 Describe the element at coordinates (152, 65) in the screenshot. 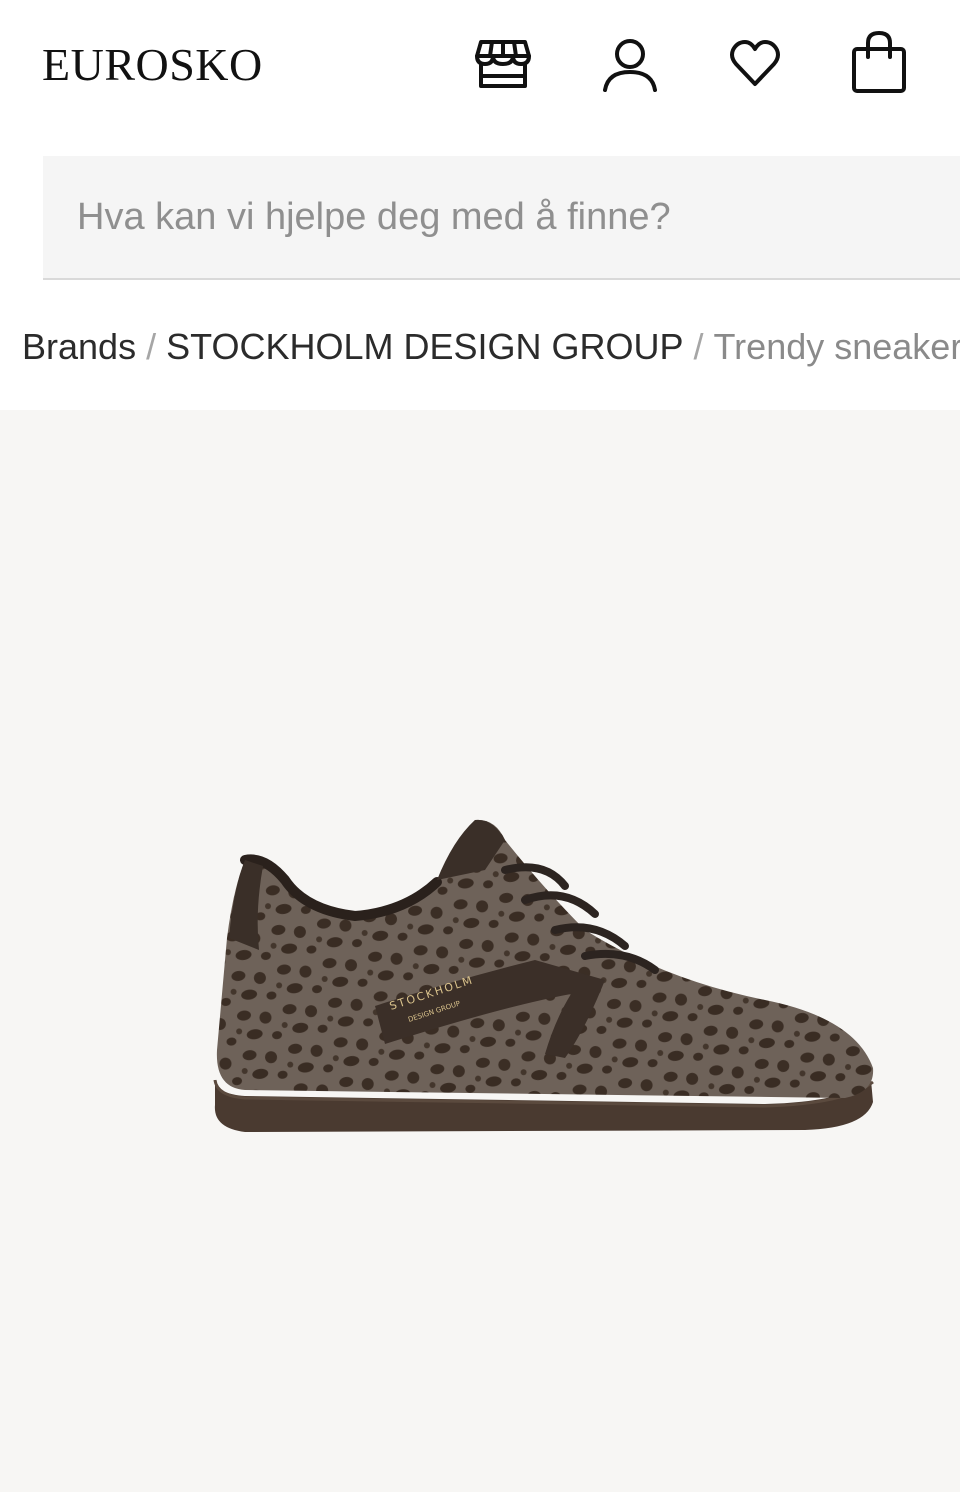

I see `eurosko-logo: EUROSKO` at that location.